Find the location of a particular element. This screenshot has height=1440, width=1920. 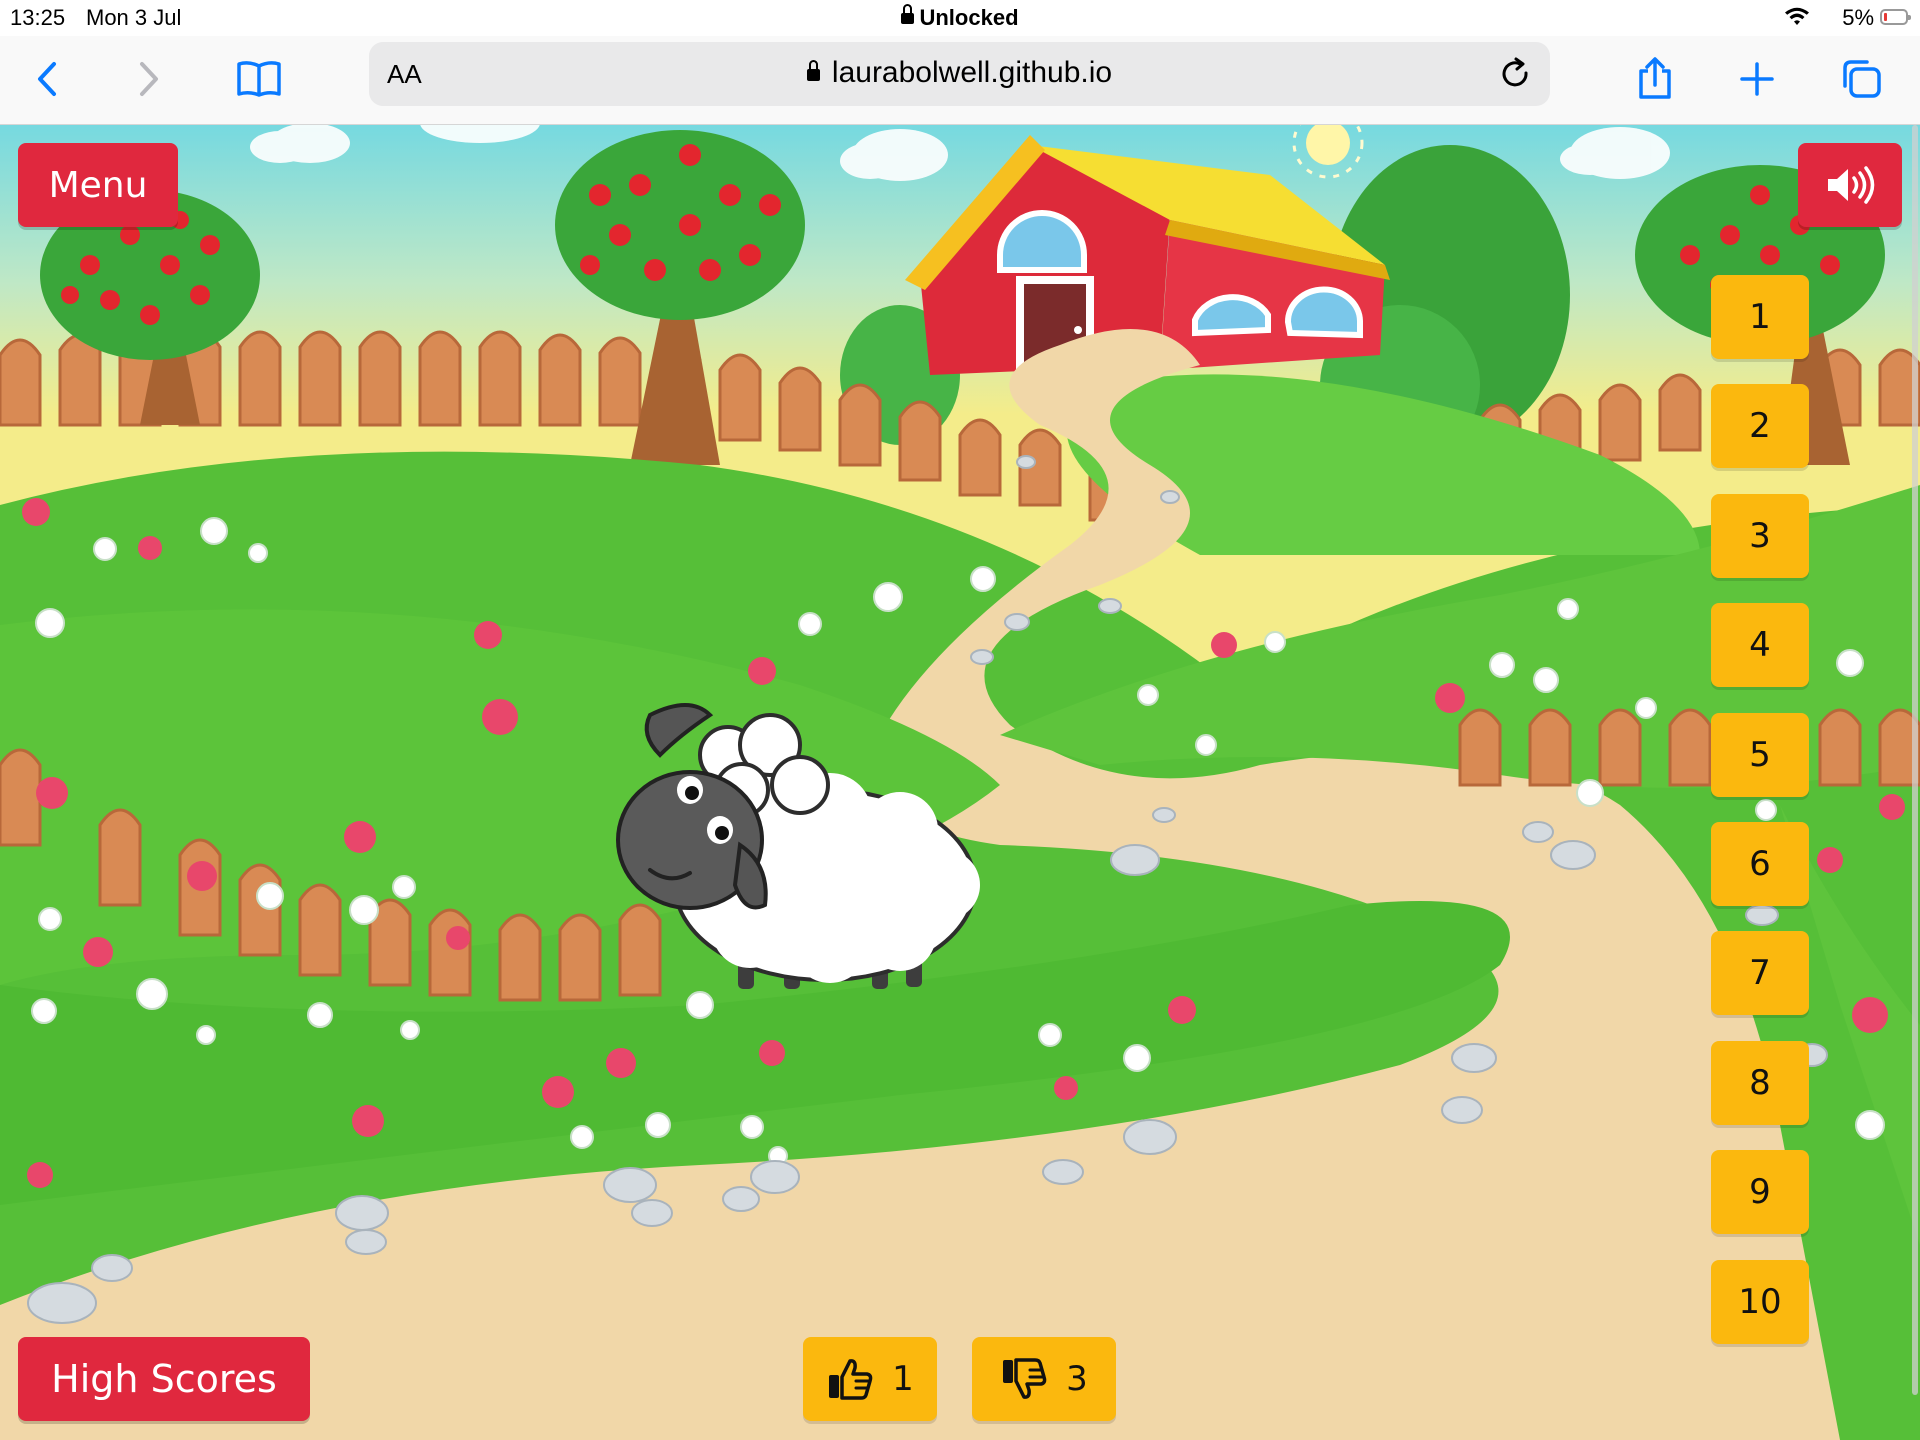

thumbs-down-count: 3 is located at coordinates (1077, 1379).